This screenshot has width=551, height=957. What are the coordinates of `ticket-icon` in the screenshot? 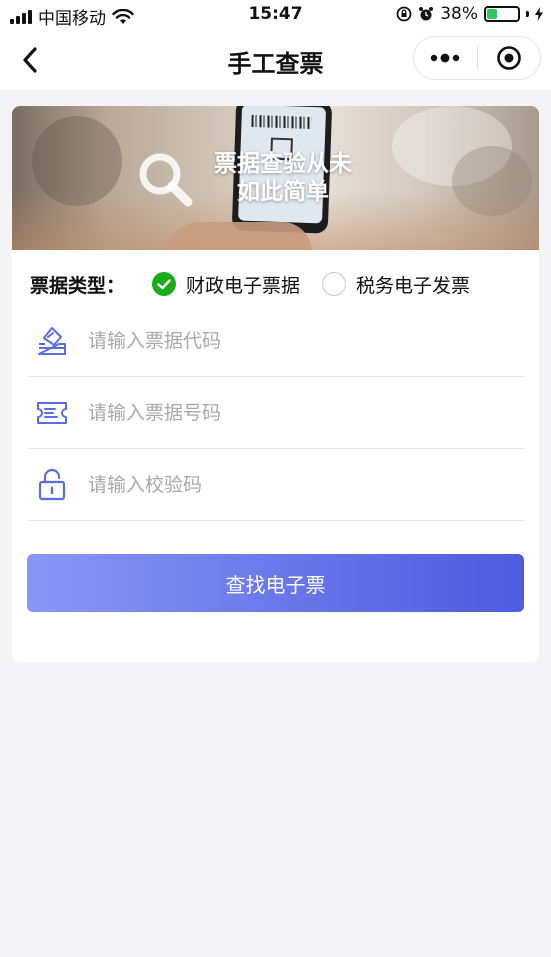 It's located at (52, 413).